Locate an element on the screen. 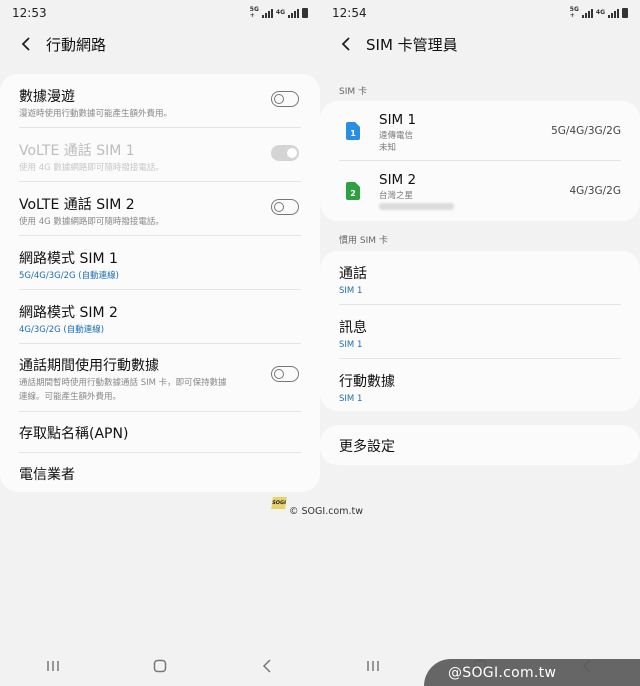 This screenshot has height=686, width=640. sim-slot-number: 2 is located at coordinates (353, 193).